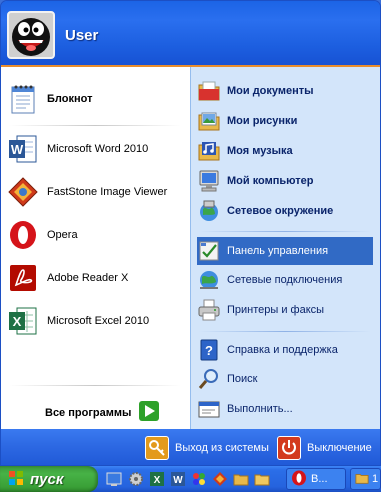 This screenshot has width=381, height=492. I want to click on start-menu-footer: Выход из системы Выключение, so click(190, 447).